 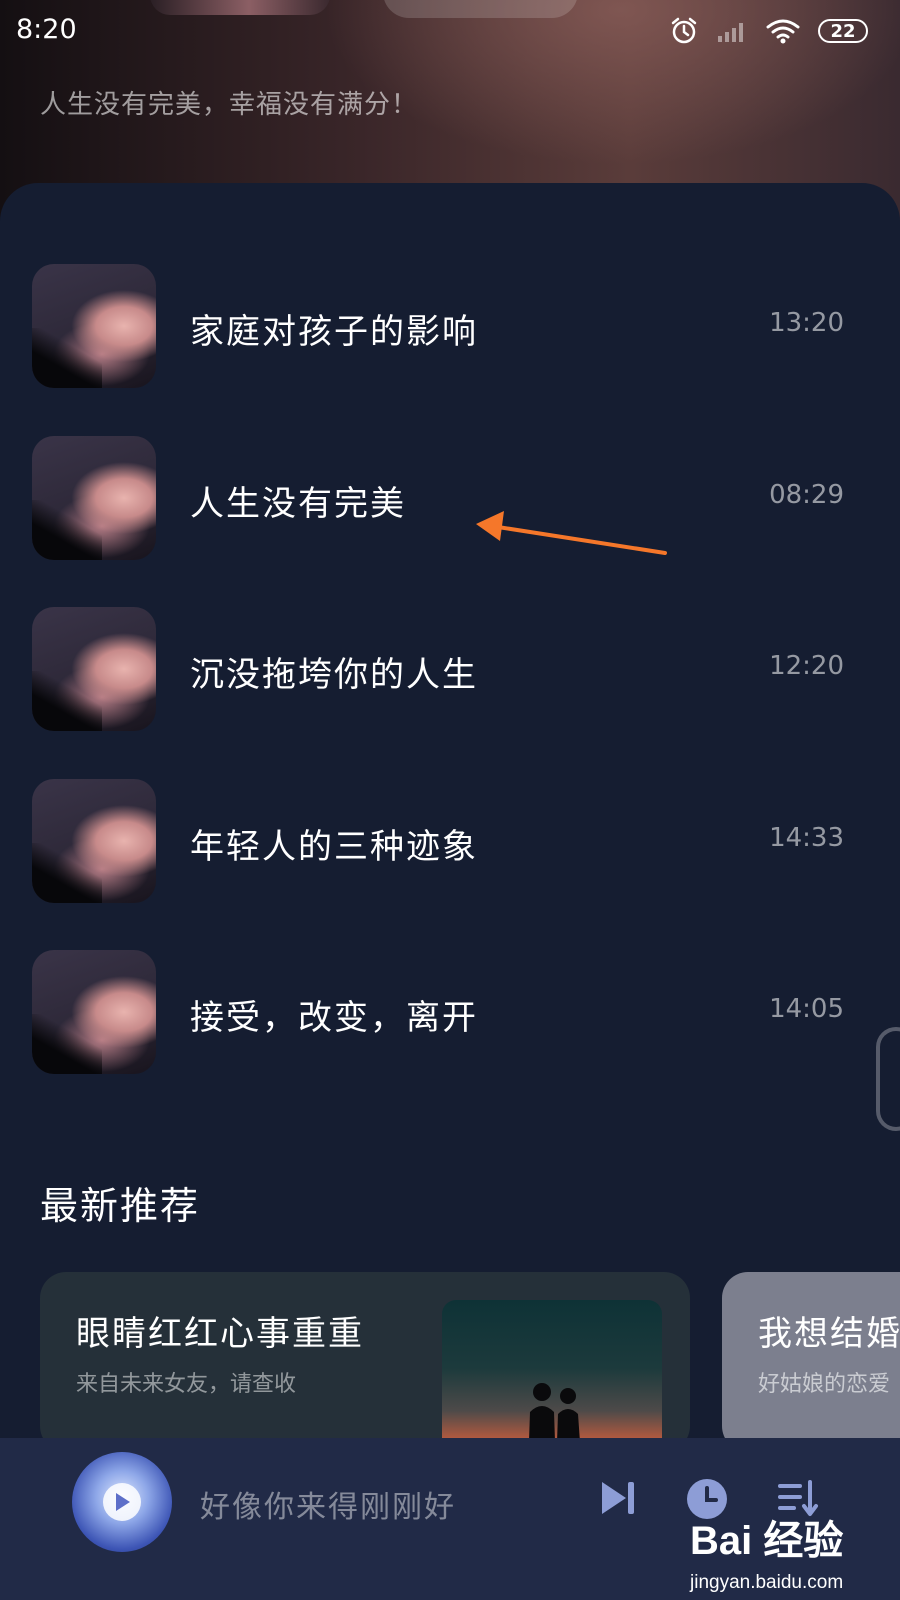 I want to click on song-title: 接受，改变，离开, so click(x=334, y=1018).